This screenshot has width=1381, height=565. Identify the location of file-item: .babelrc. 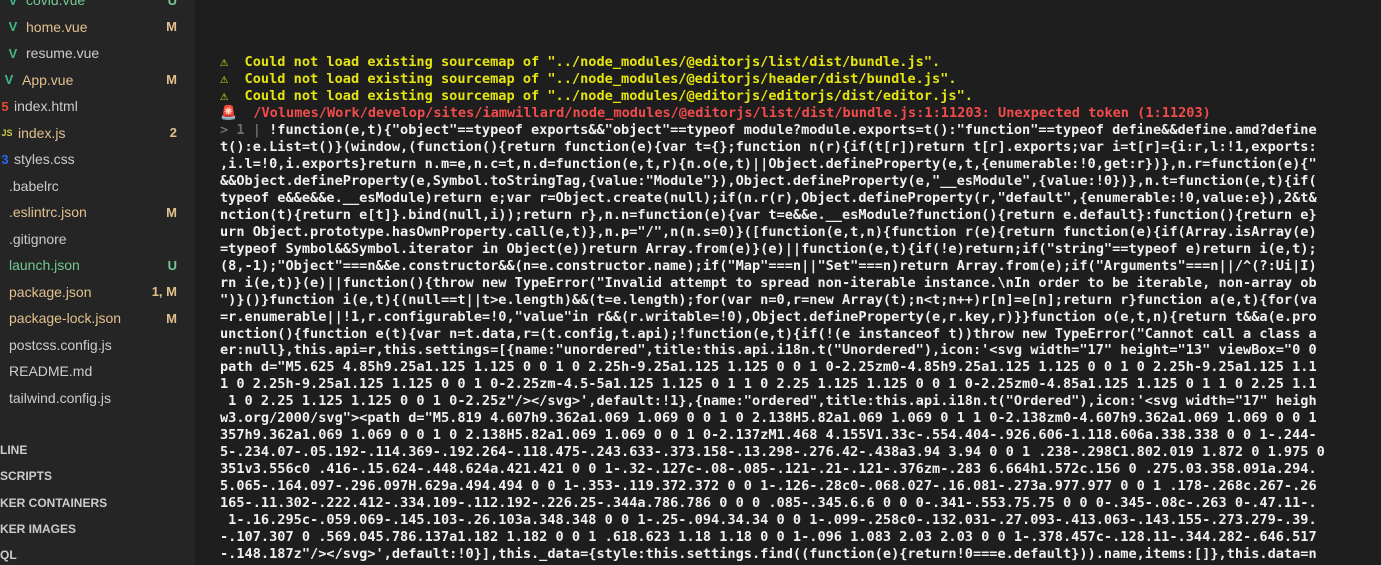
(97, 186).